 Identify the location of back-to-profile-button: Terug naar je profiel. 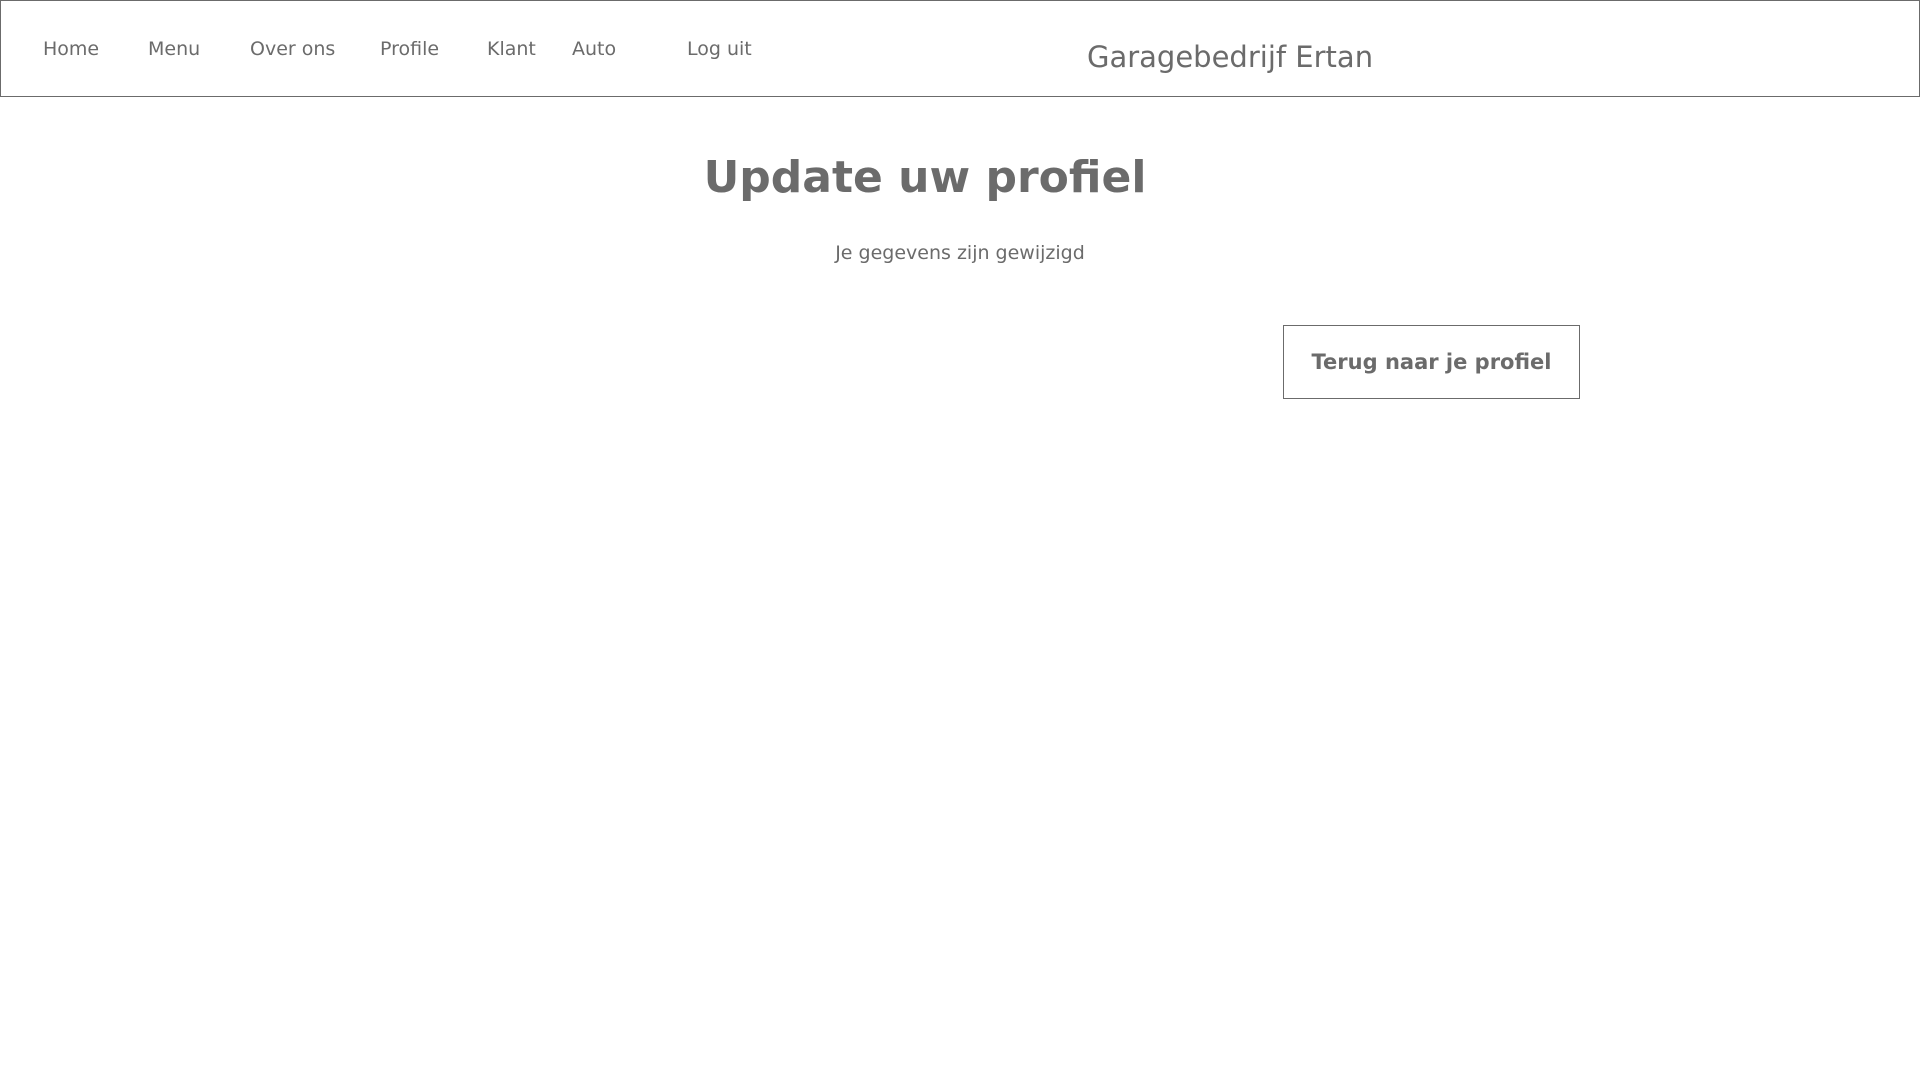
(1431, 362).